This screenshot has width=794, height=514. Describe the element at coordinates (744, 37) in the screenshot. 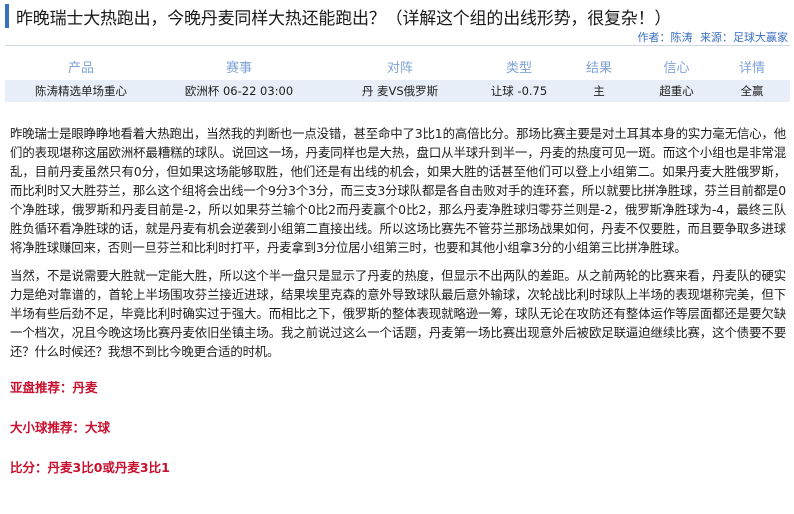

I see `source-label: 来源：足球大赢家` at that location.